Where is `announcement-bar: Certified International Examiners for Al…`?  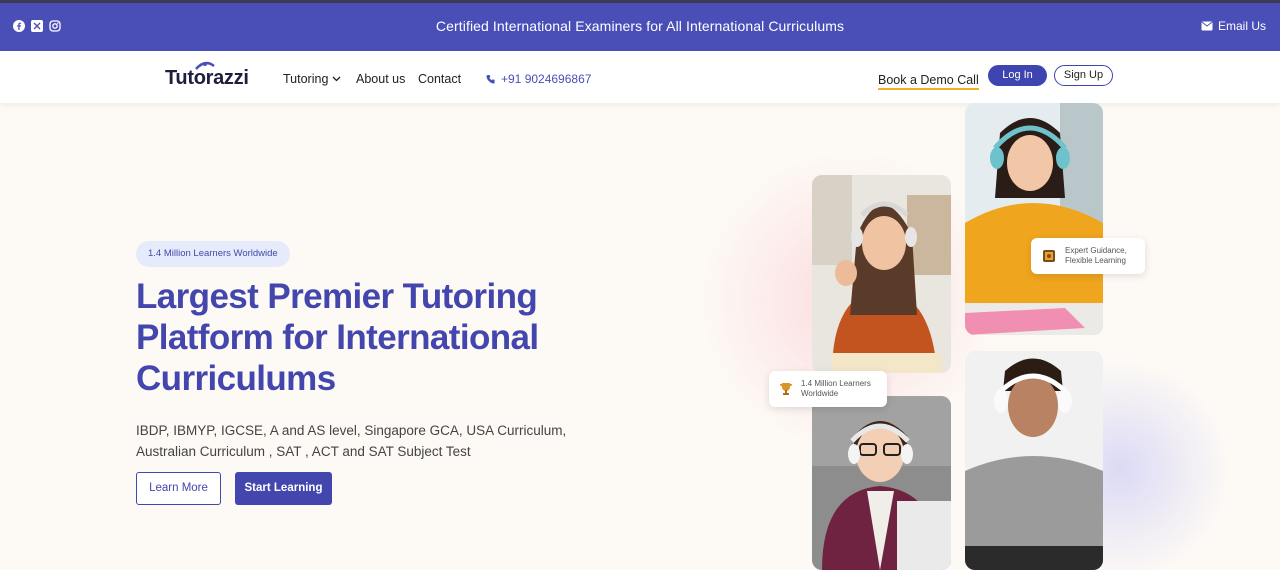
announcement-bar: Certified International Examiners for Al… is located at coordinates (640, 25).